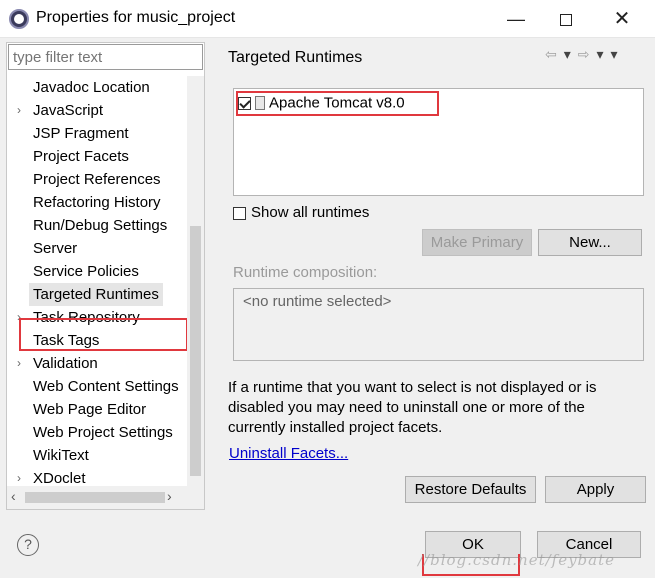  What do you see at coordinates (90, 409) in the screenshot?
I see `tree-item-label: Web Page Editor` at bounding box center [90, 409].